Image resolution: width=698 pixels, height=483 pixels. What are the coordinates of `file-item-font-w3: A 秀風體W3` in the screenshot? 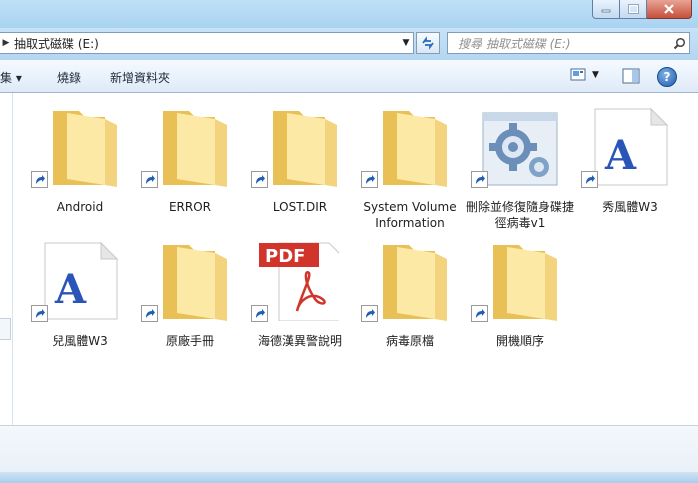 It's located at (630, 166).